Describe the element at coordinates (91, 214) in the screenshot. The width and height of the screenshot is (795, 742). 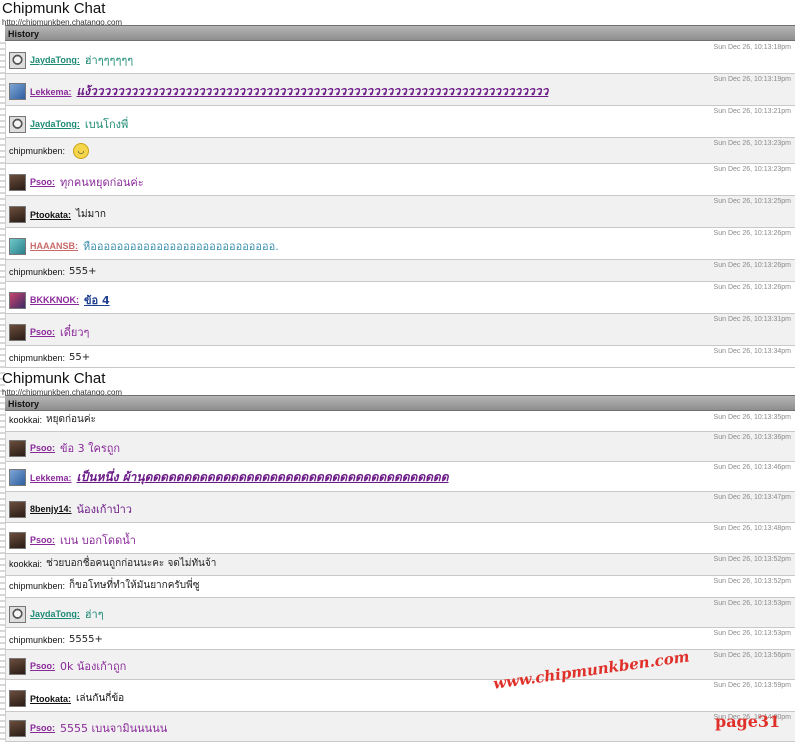
I see `message-text: ไม่มาก` at that location.